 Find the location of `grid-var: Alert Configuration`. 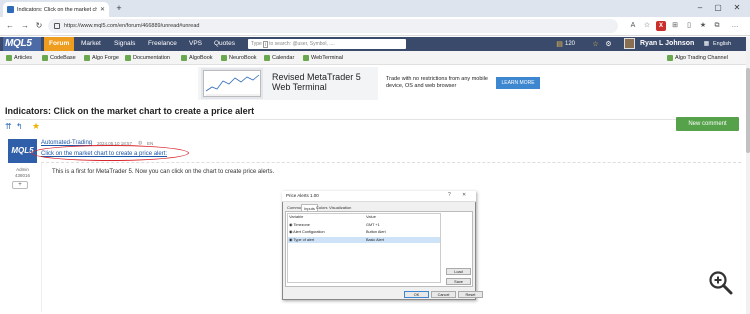

grid-var: Alert Configuration is located at coordinates (309, 232).